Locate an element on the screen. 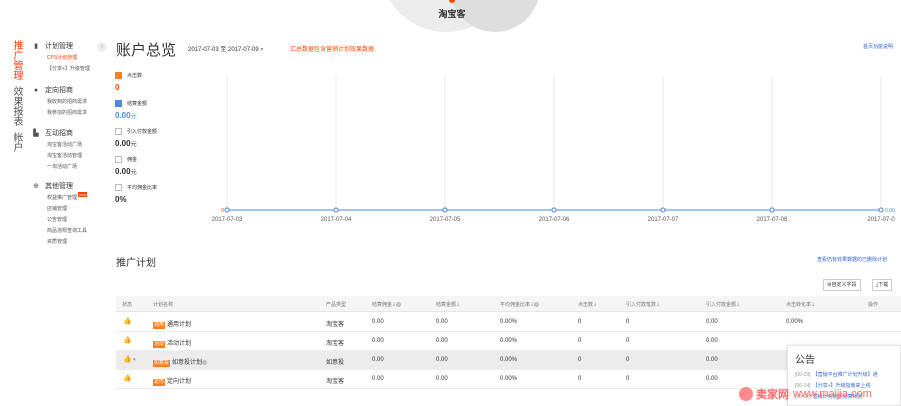 The image size is (901, 406). x-tick-label: 2017-07-0 is located at coordinates (881, 220).